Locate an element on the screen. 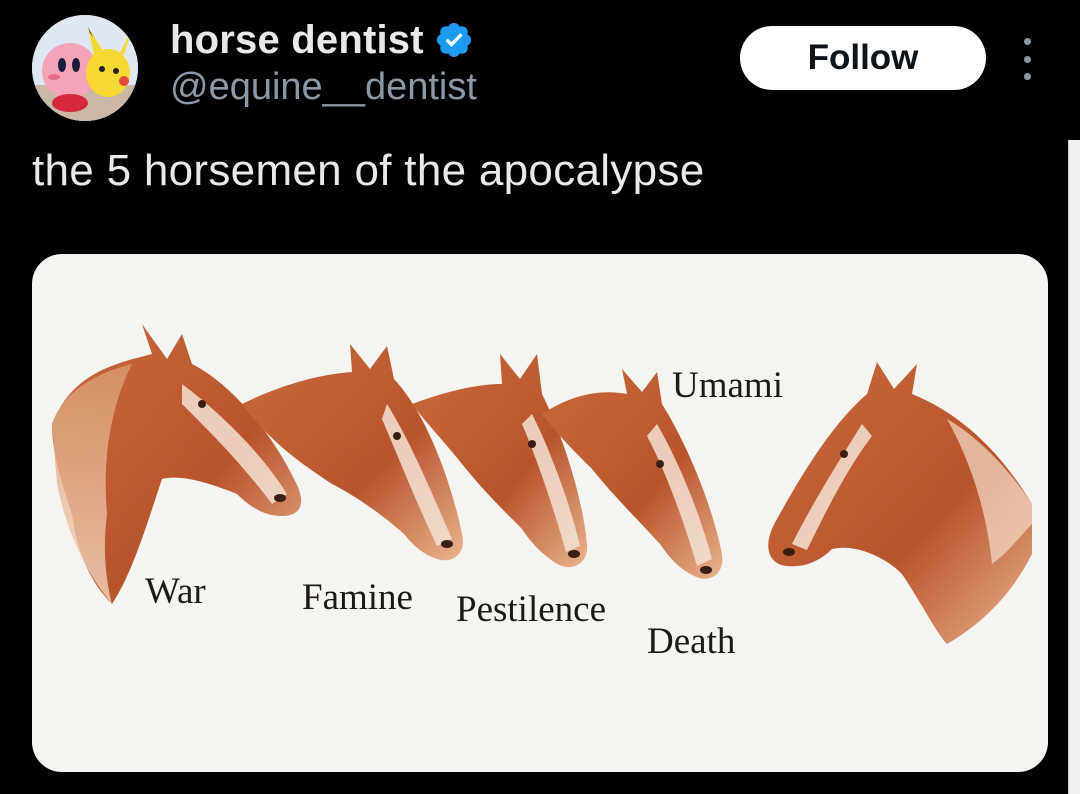  label-famine: Famine is located at coordinates (357, 597).